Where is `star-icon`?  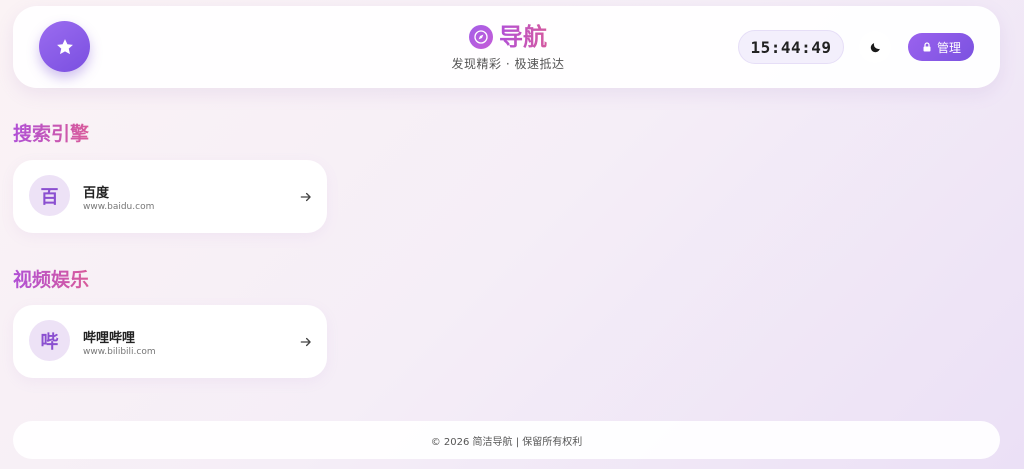 star-icon is located at coordinates (64, 46).